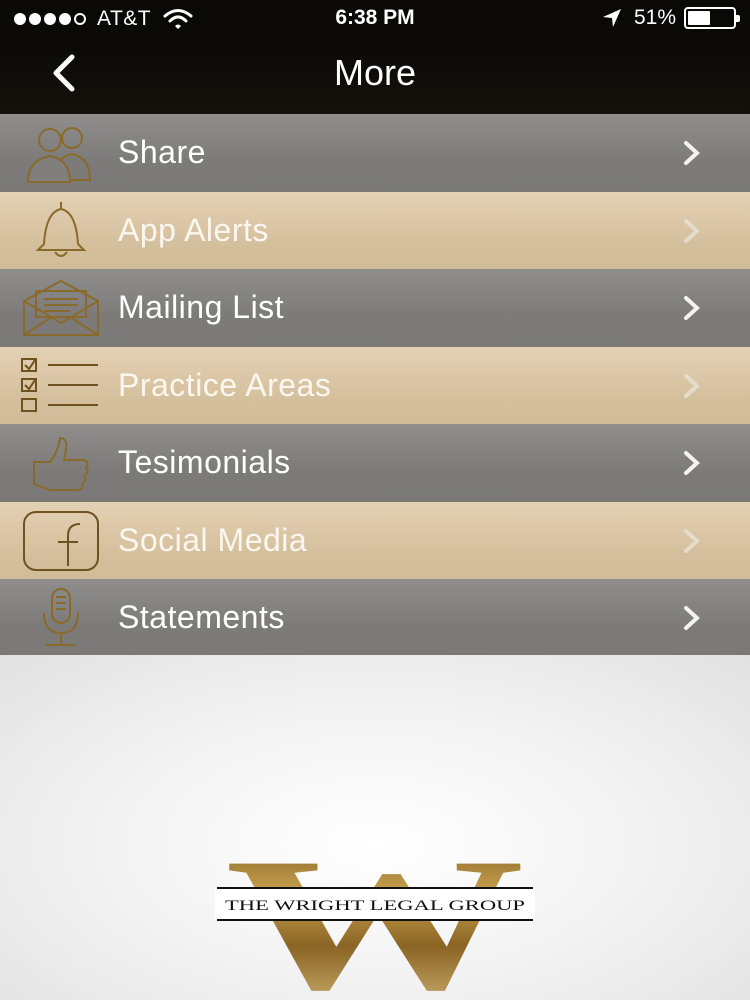 Image resolution: width=750 pixels, height=1000 pixels. I want to click on thumbs-up-icon, so click(61, 463).